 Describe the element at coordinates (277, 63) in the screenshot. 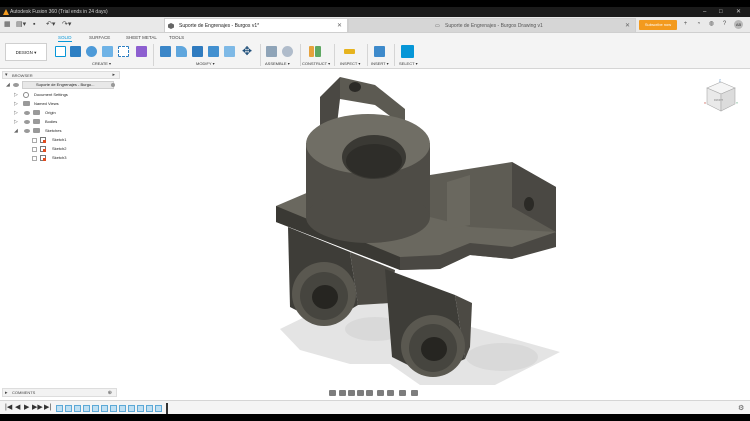

I see `assemble-group-label: ASSEMBLE ▾` at that location.